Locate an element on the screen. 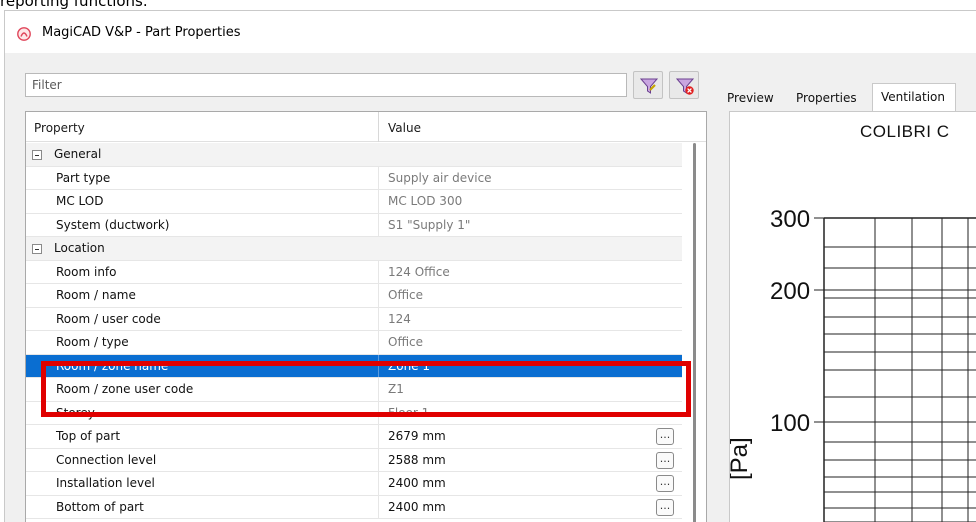  property-value: Floor 1 is located at coordinates (409, 412).